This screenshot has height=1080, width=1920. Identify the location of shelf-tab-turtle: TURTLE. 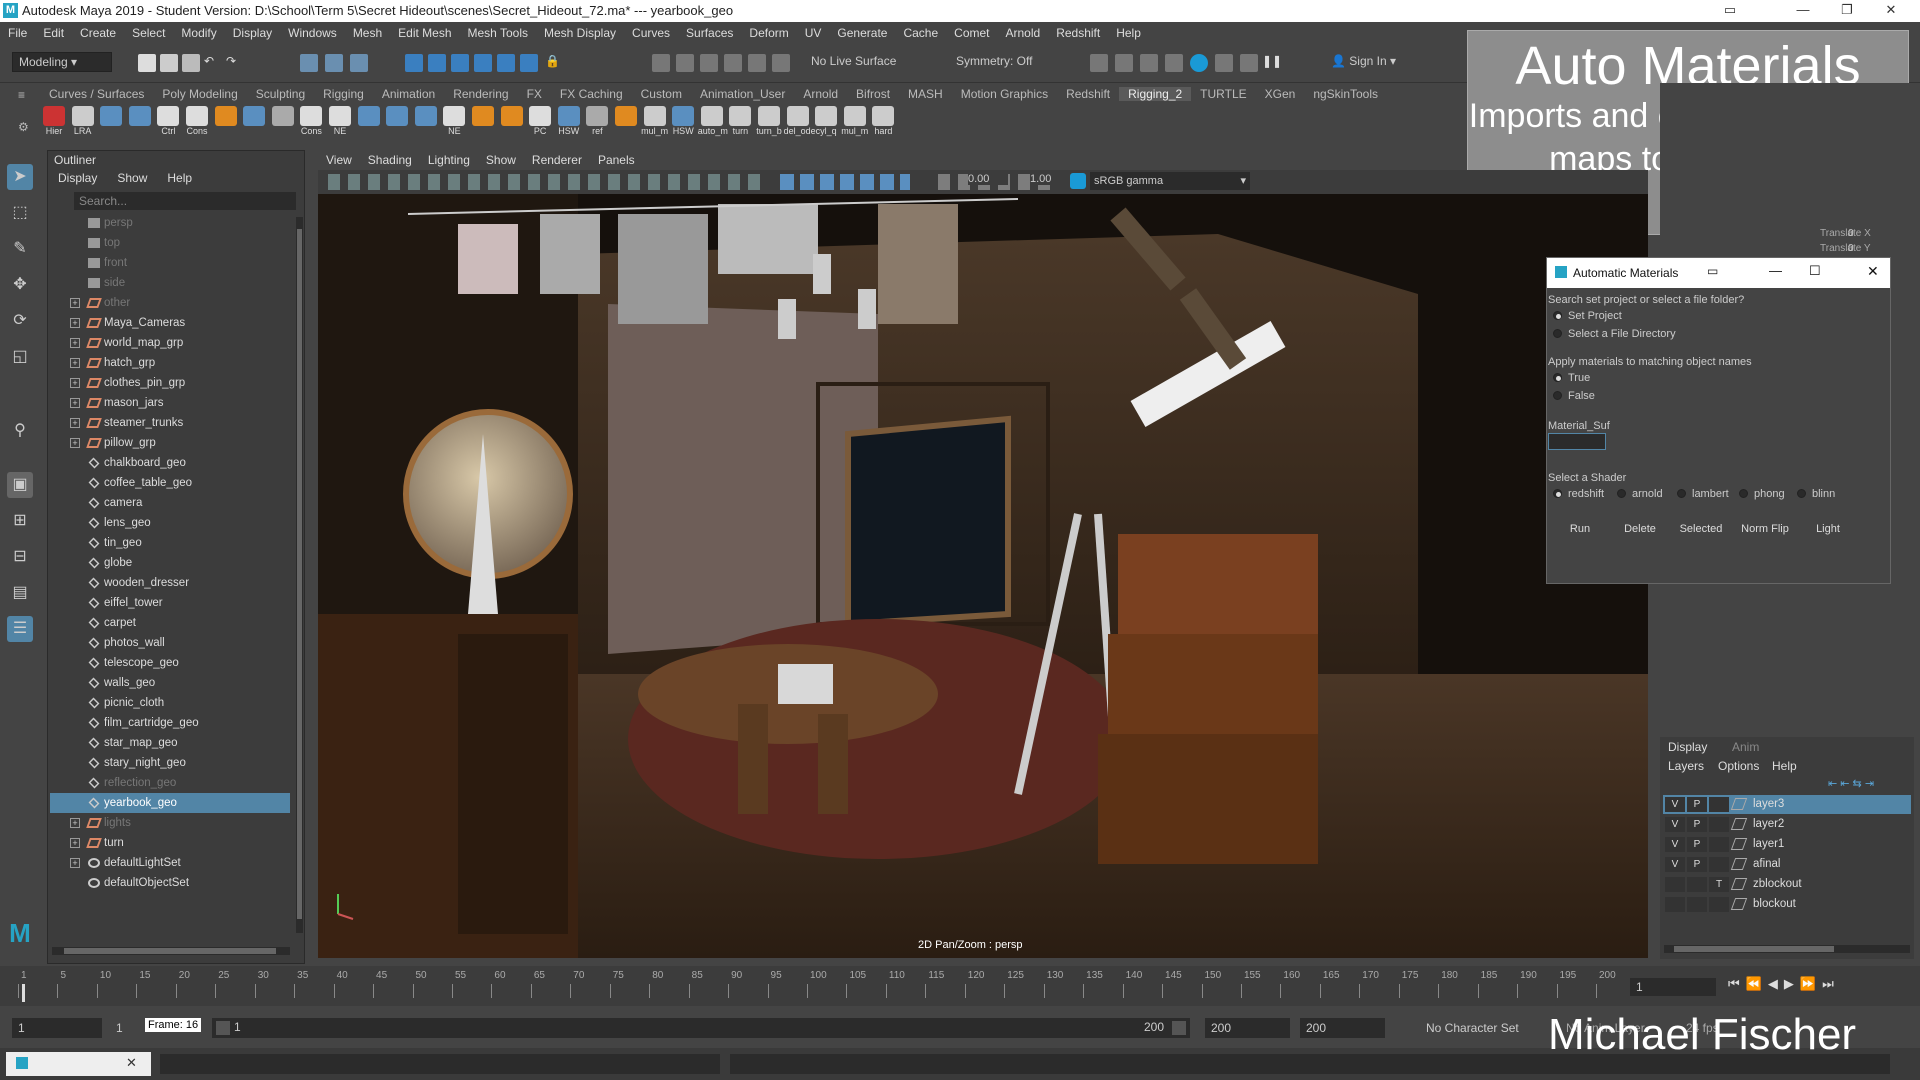
(1223, 94).